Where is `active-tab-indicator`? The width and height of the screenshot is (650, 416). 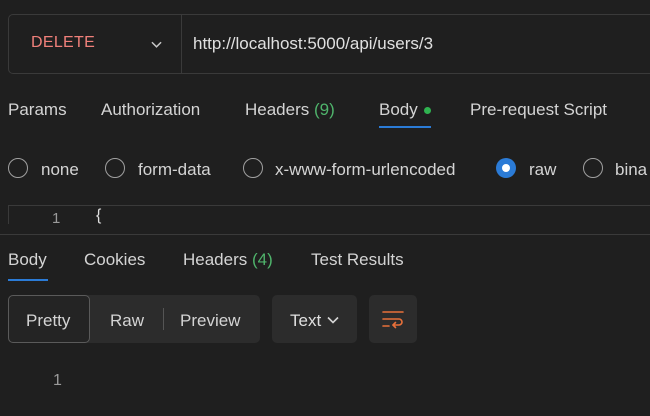 active-tab-indicator is located at coordinates (405, 127).